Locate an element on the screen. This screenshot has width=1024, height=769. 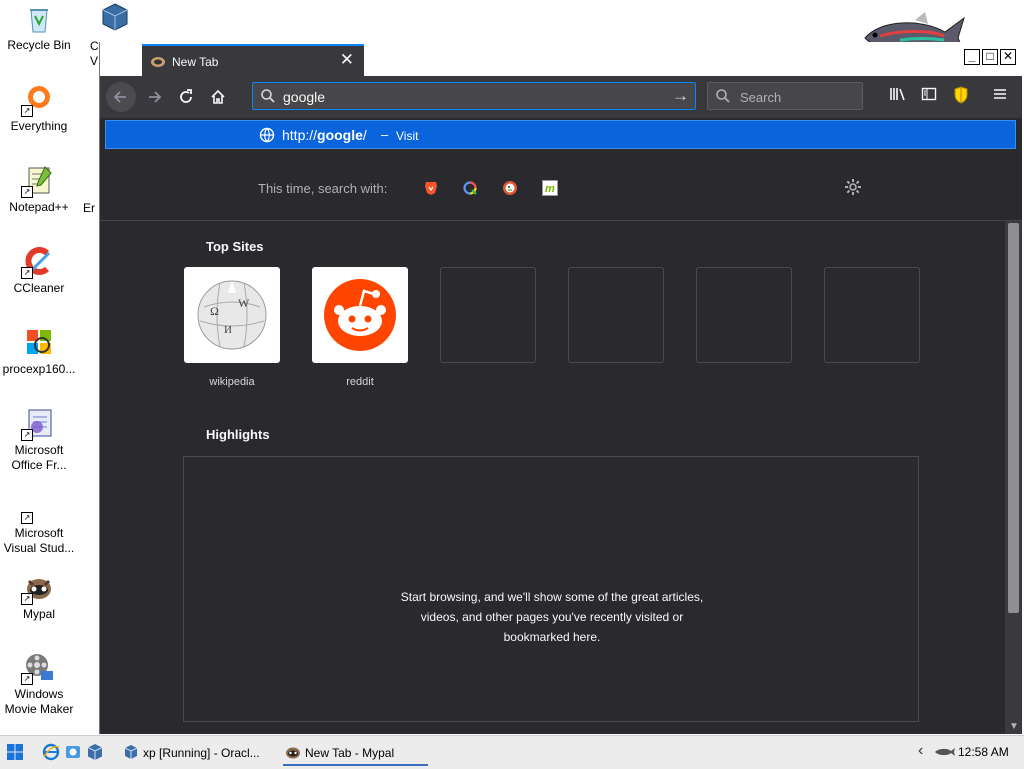
tab-strip: New Tab ✕ _ □ ✕ is located at coordinates (561, 59).